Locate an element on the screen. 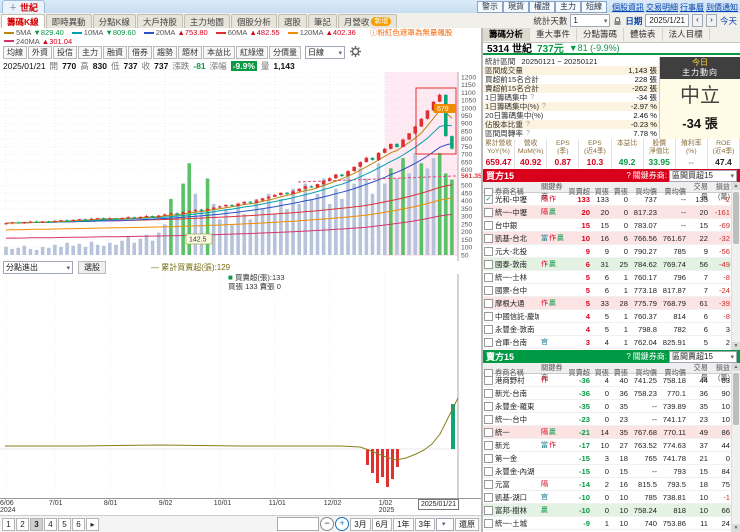 This screenshot has height=532, width=740. table-row: 第一金 -15 3 18 765 741.78 21 0 is located at coordinates (607, 458).